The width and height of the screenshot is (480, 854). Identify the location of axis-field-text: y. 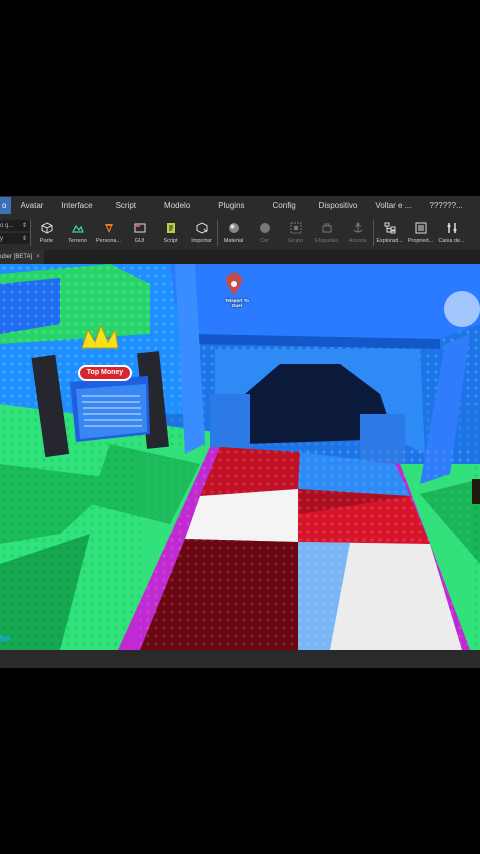
(1, 238).